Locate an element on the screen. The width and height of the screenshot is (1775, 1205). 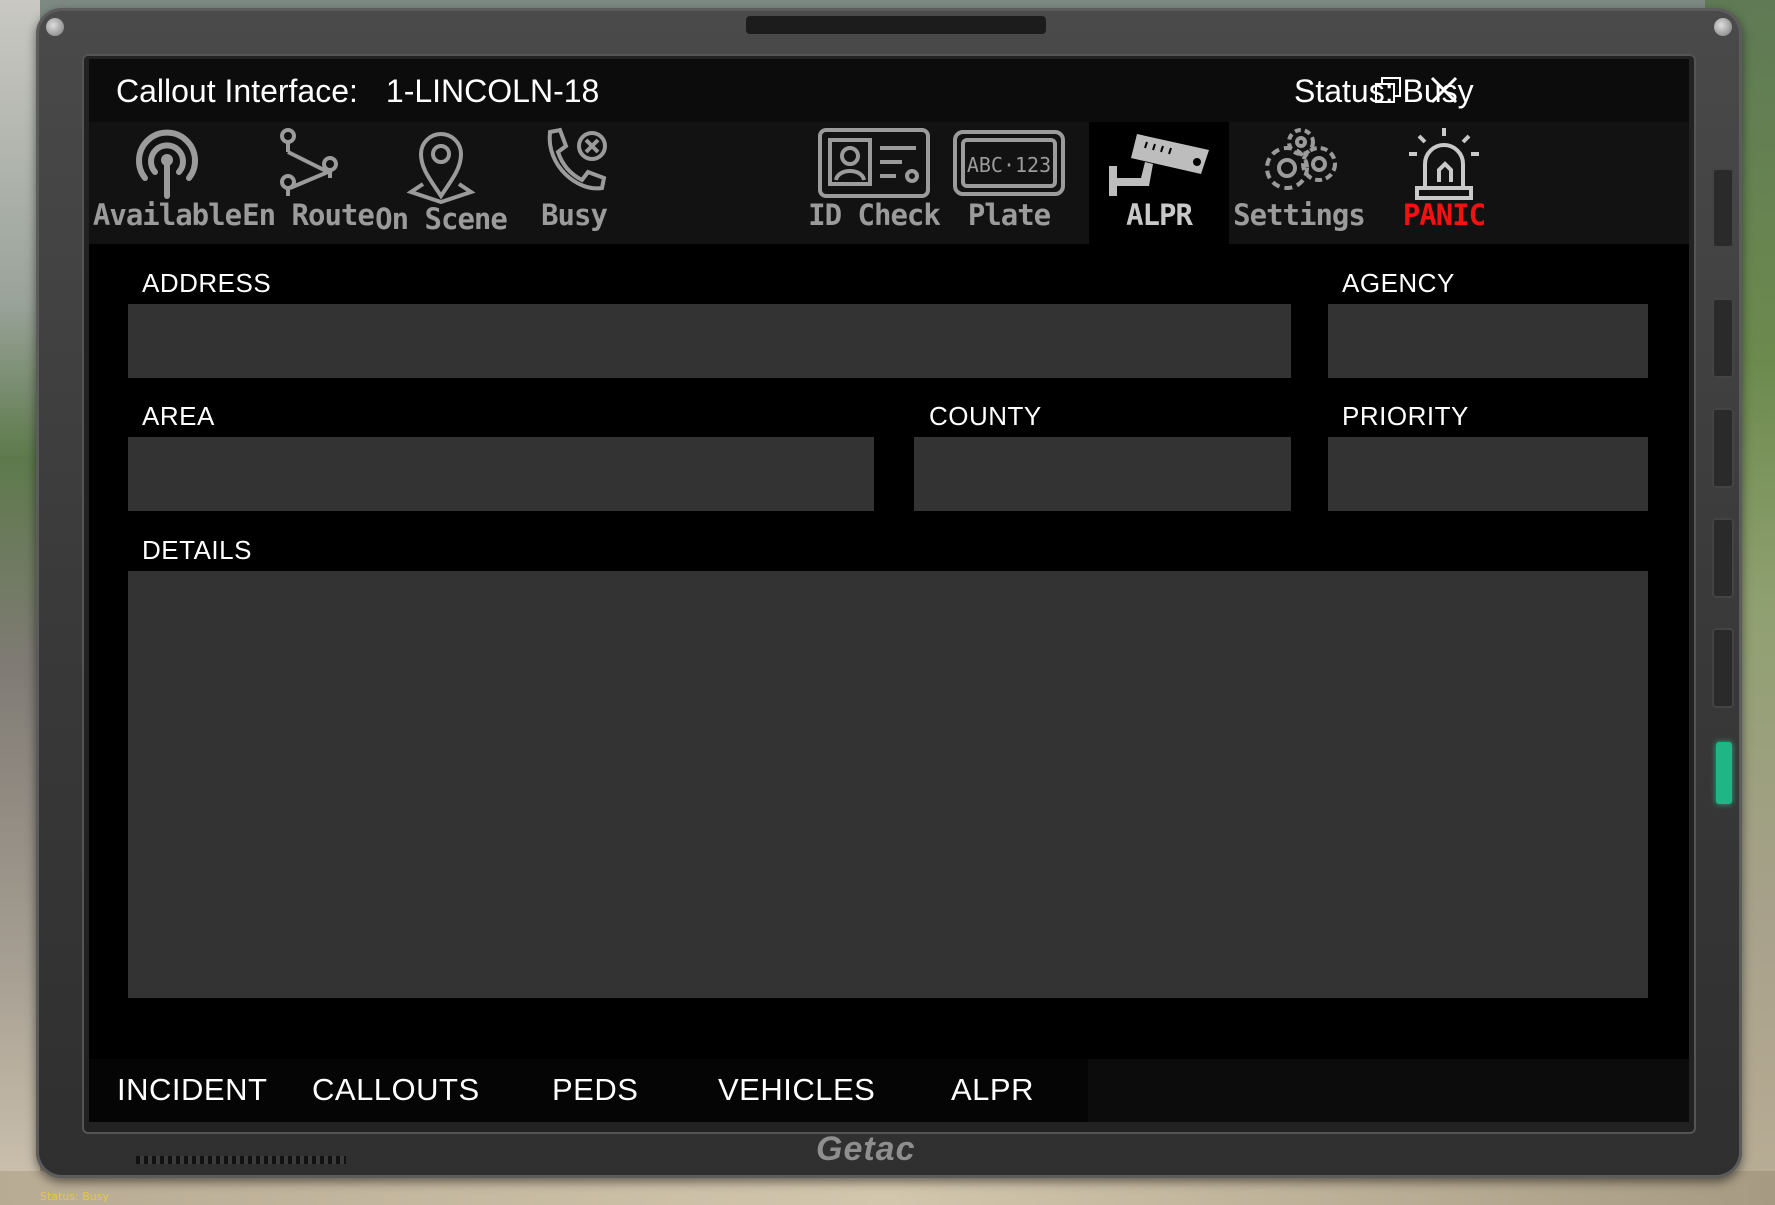
settings-button: Settings is located at coordinates (1299, 183).